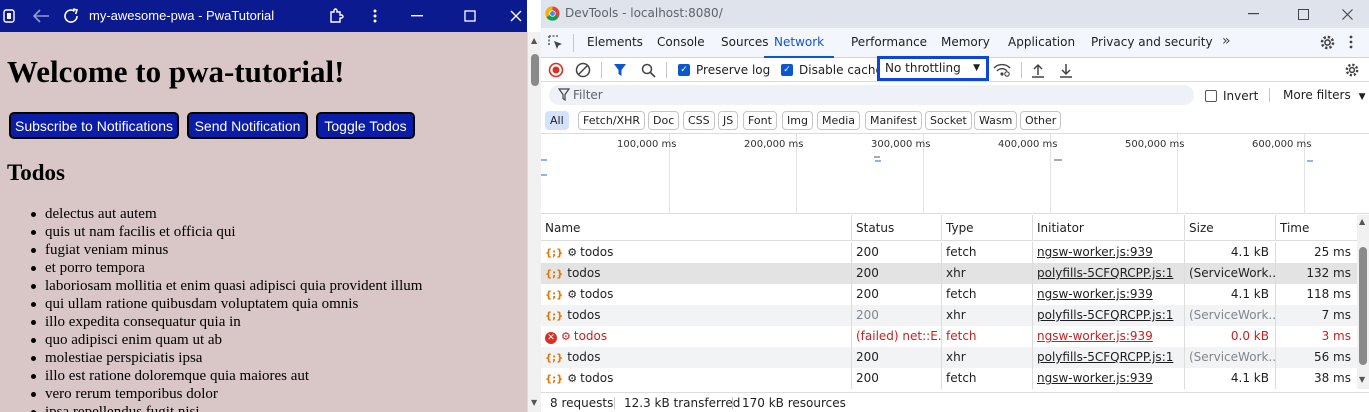 The width and height of the screenshot is (1369, 412). I want to click on more-tabs-chevron-icon: », so click(1226, 41).